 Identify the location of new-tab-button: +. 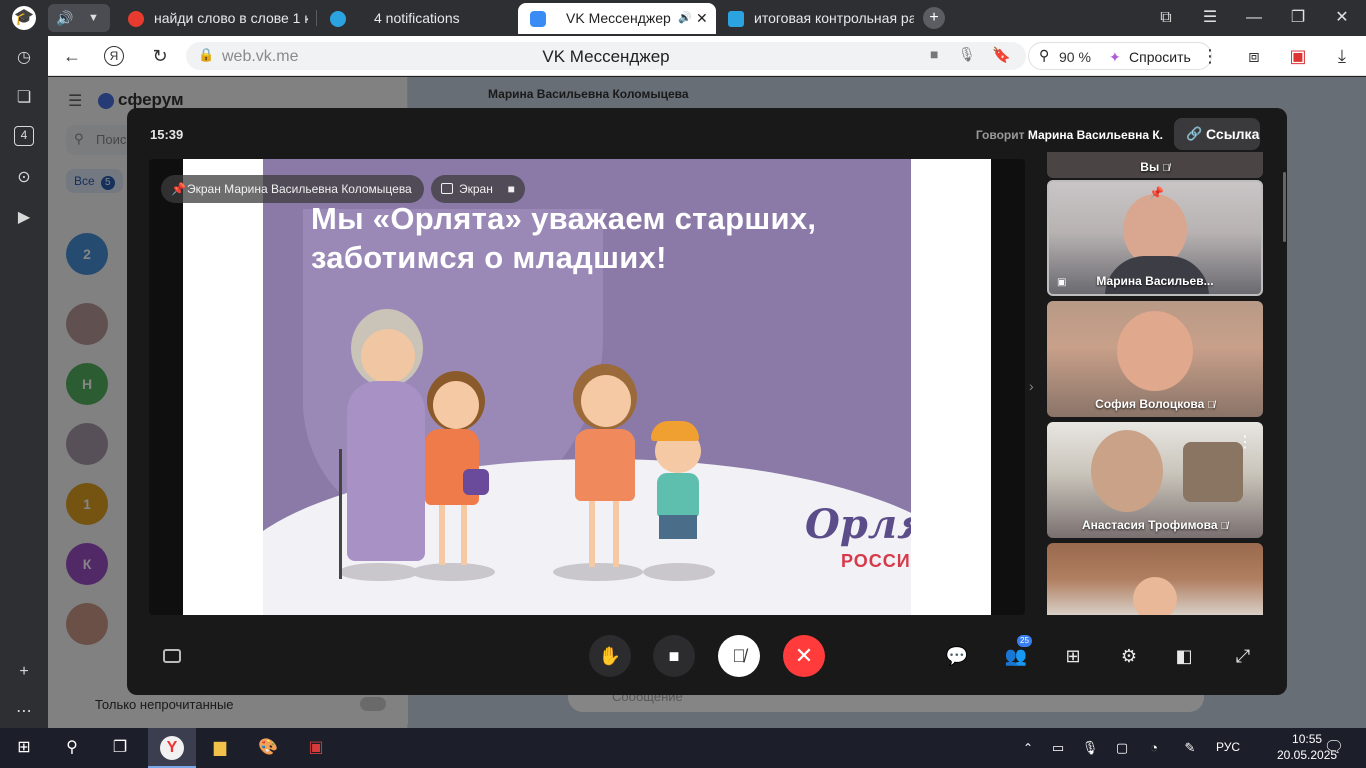
(934, 18).